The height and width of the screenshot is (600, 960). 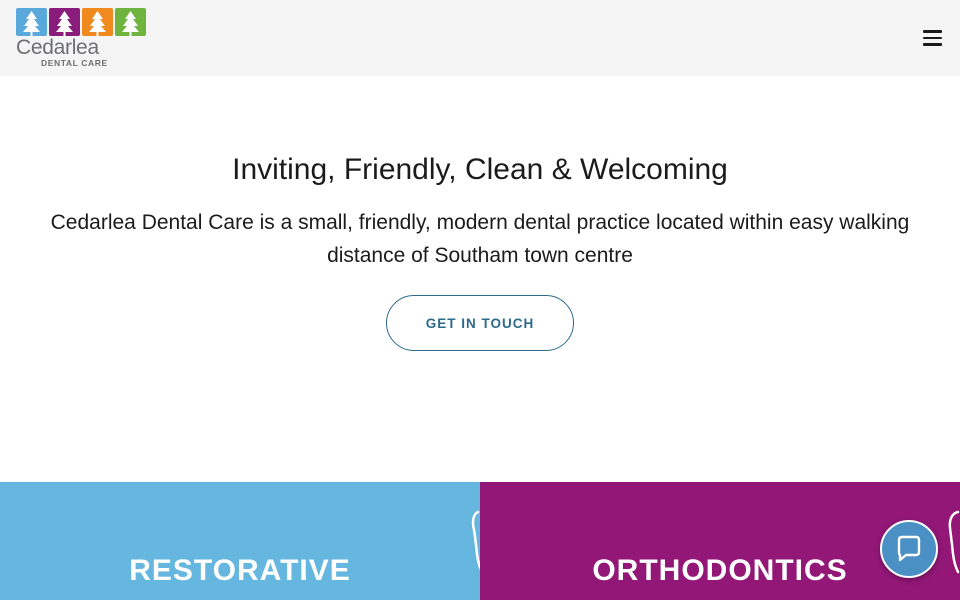 I want to click on chat-button, so click(x=909, y=549).